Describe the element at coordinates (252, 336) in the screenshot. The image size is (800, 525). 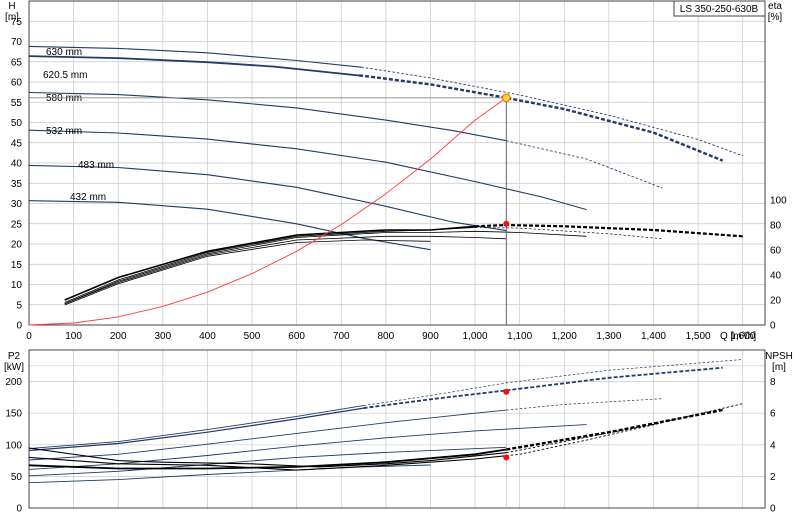
I see `x-tick-label: 500` at that location.